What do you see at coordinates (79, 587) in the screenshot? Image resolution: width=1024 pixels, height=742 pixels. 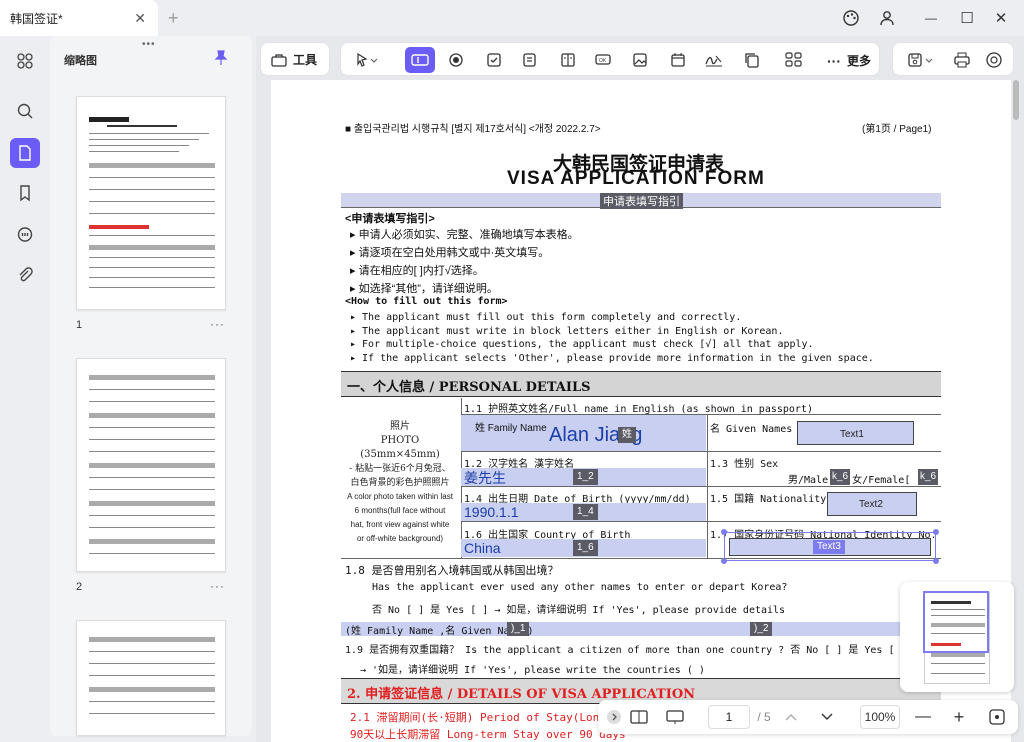 I see `page-number-2: 2` at bounding box center [79, 587].